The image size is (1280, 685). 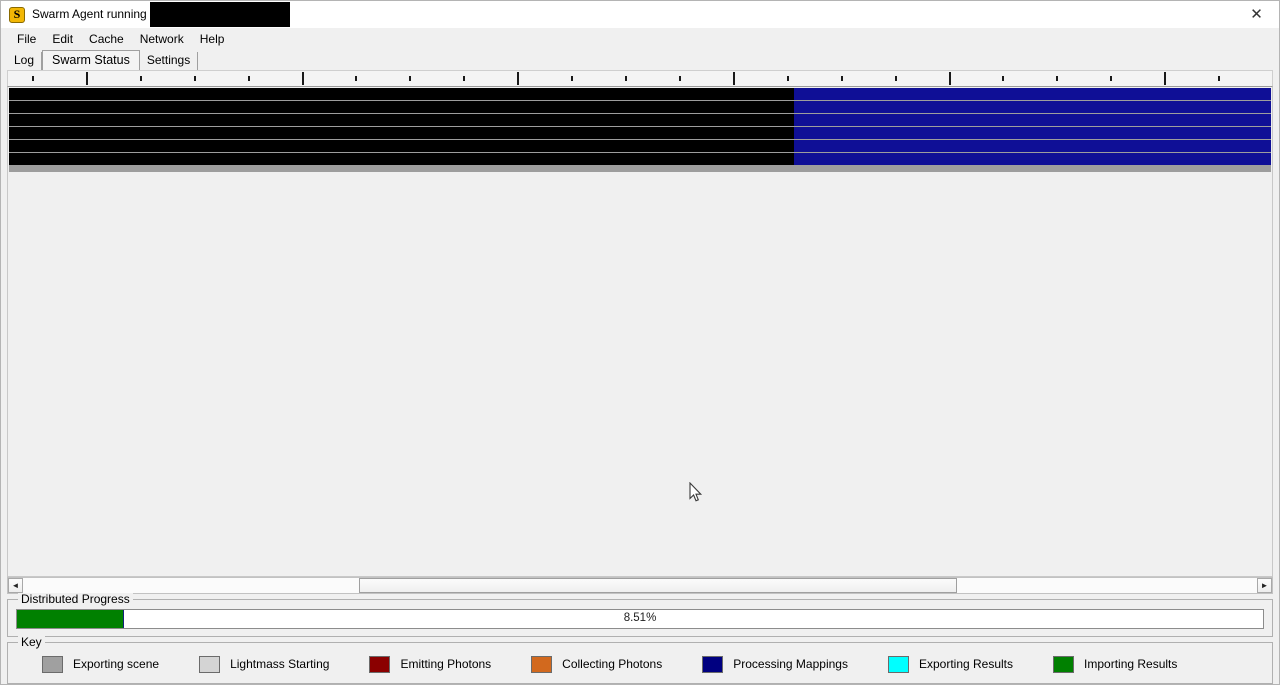 What do you see at coordinates (640, 39) in the screenshot?
I see `menu-bar: File Edit Cache Network Help` at bounding box center [640, 39].